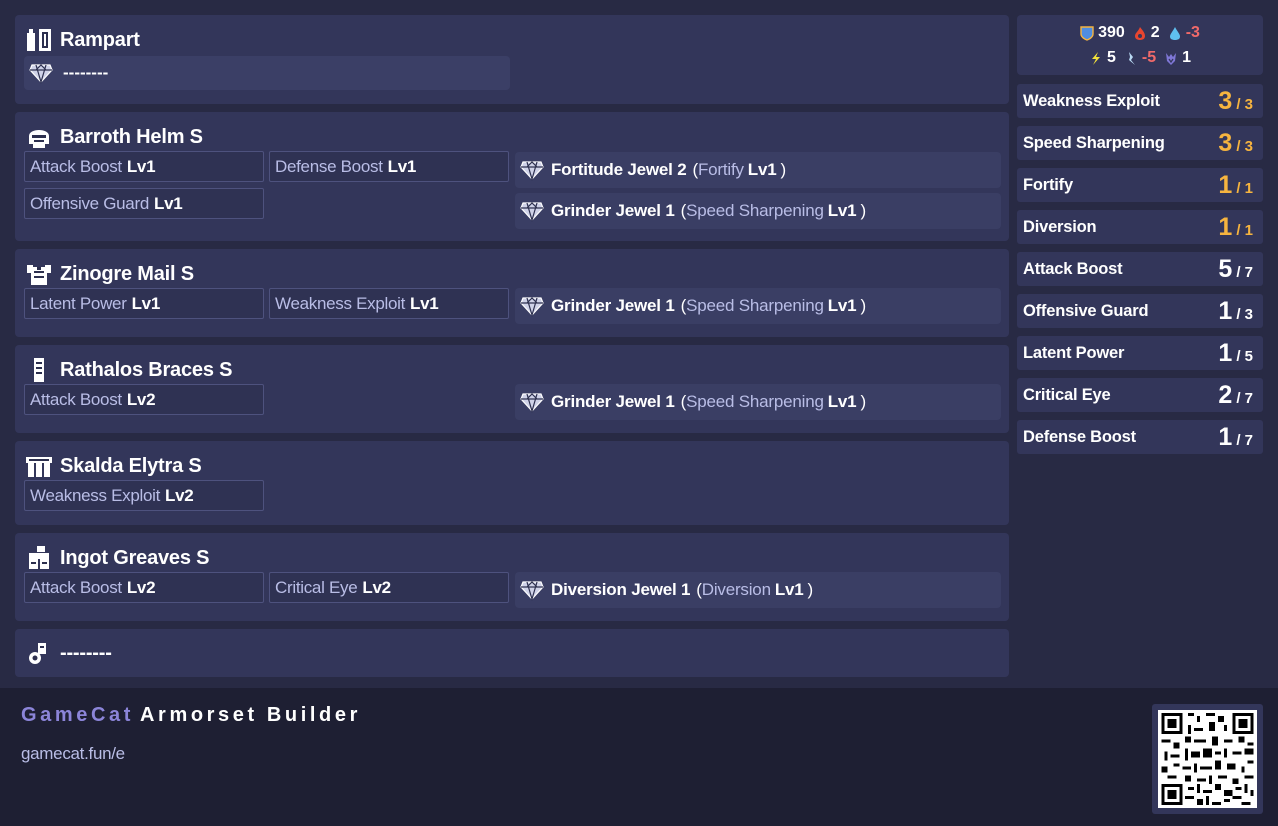  I want to click on skill-current-level: 3, so click(1225, 143).